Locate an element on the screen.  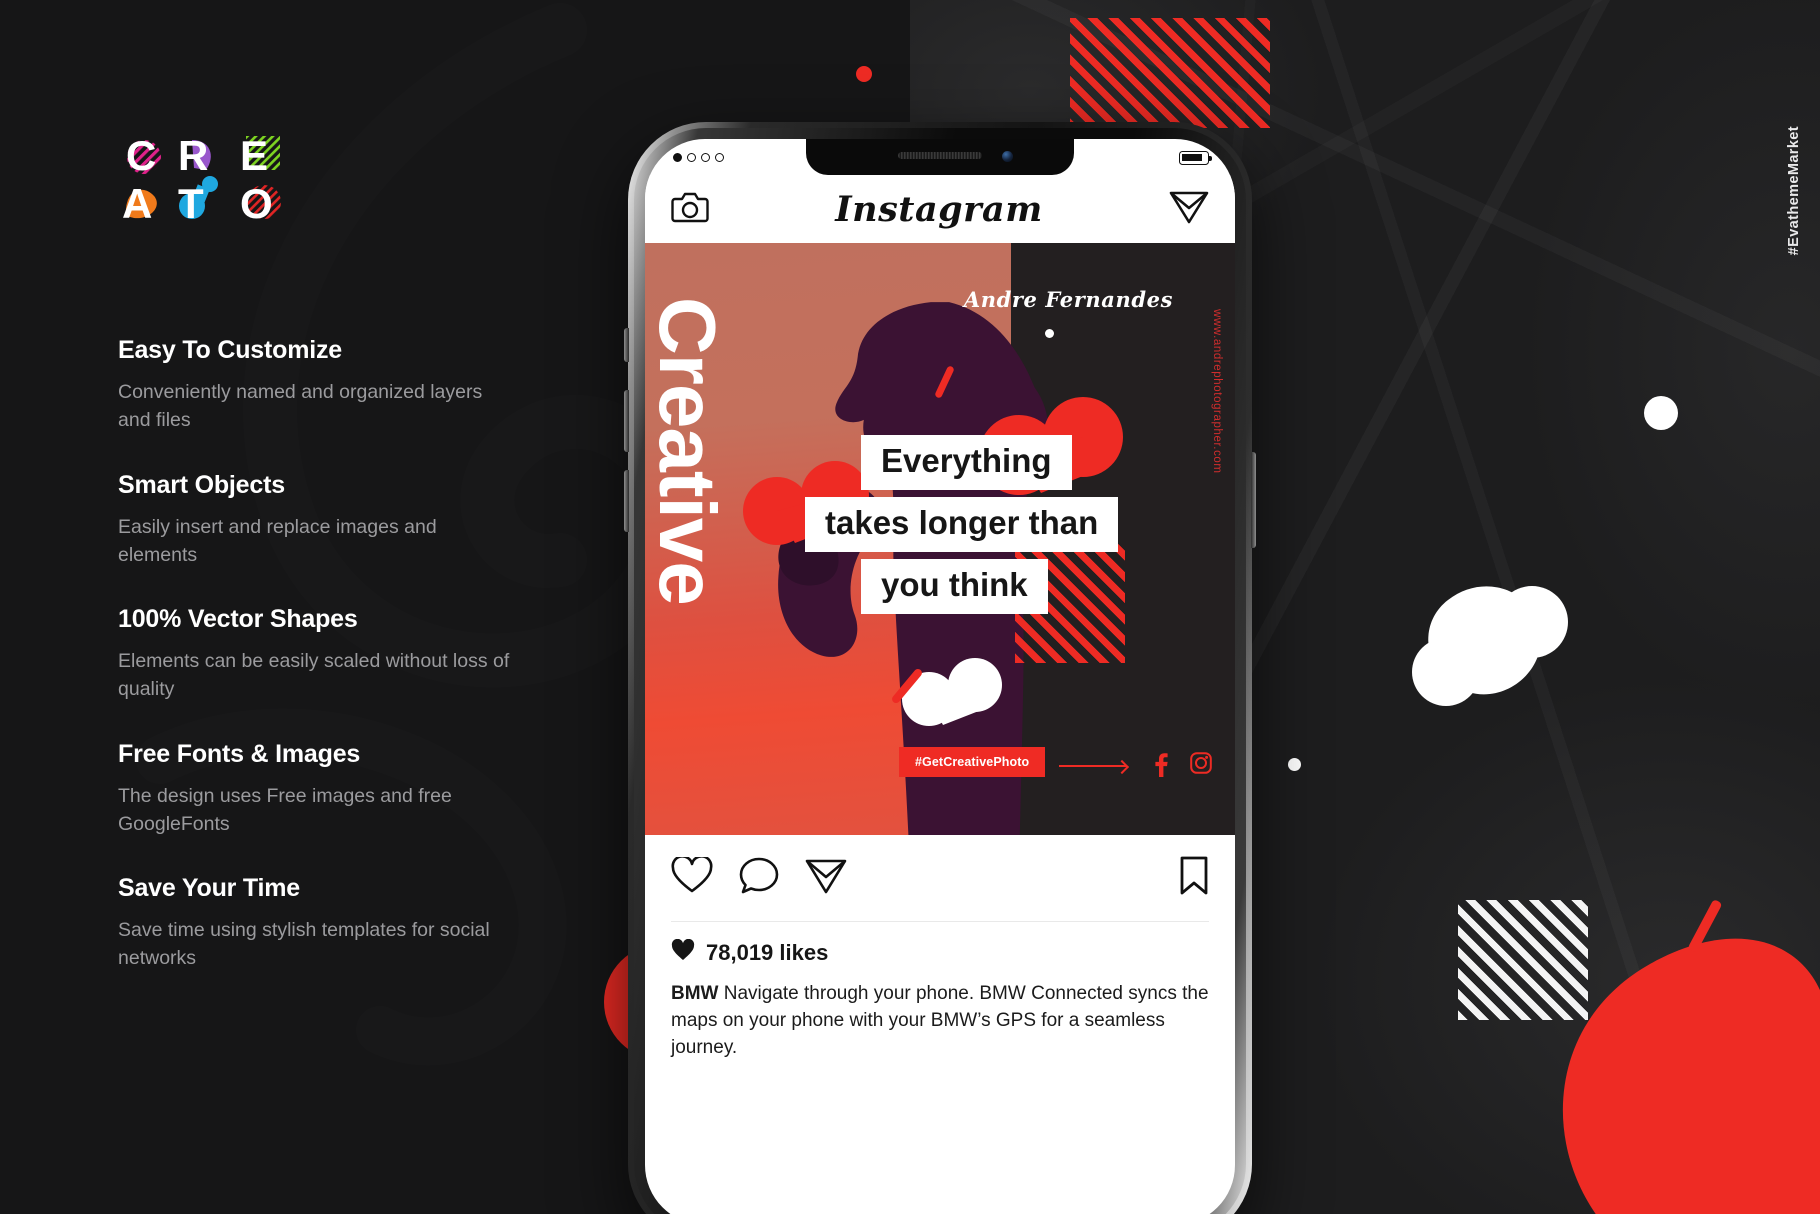
earpiece-speaker-icon is located at coordinates (940, 155).